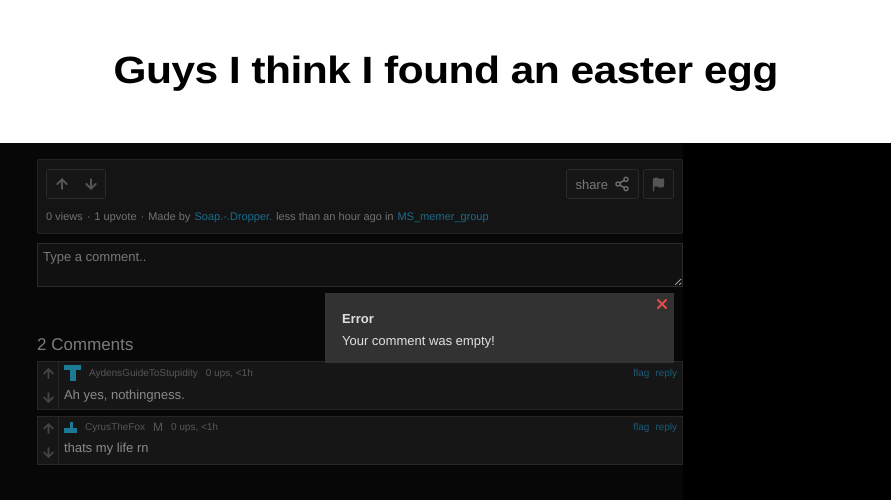 The width and height of the screenshot is (891, 500). What do you see at coordinates (358, 318) in the screenshot?
I see `dialog-title: Error` at bounding box center [358, 318].